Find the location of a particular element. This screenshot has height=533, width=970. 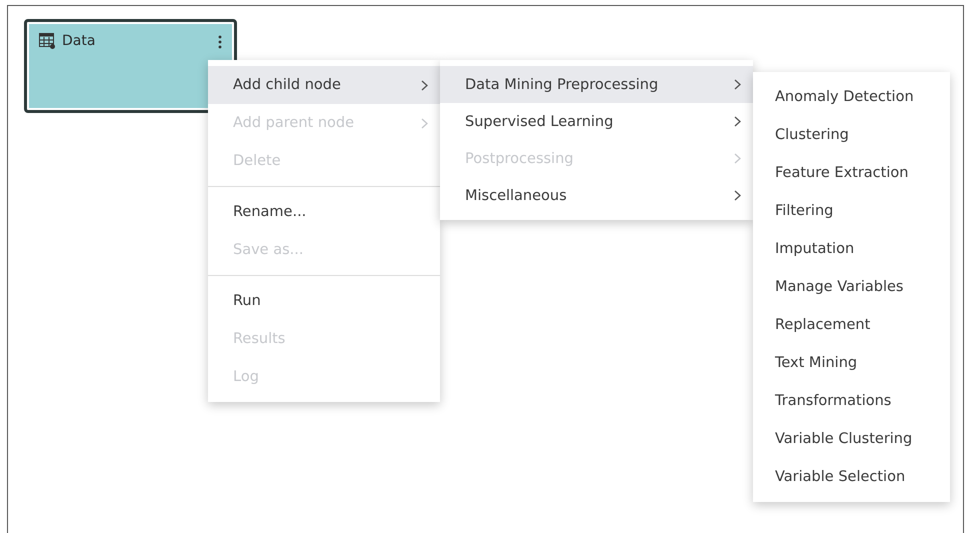

menu-item: Filtering is located at coordinates (851, 211).